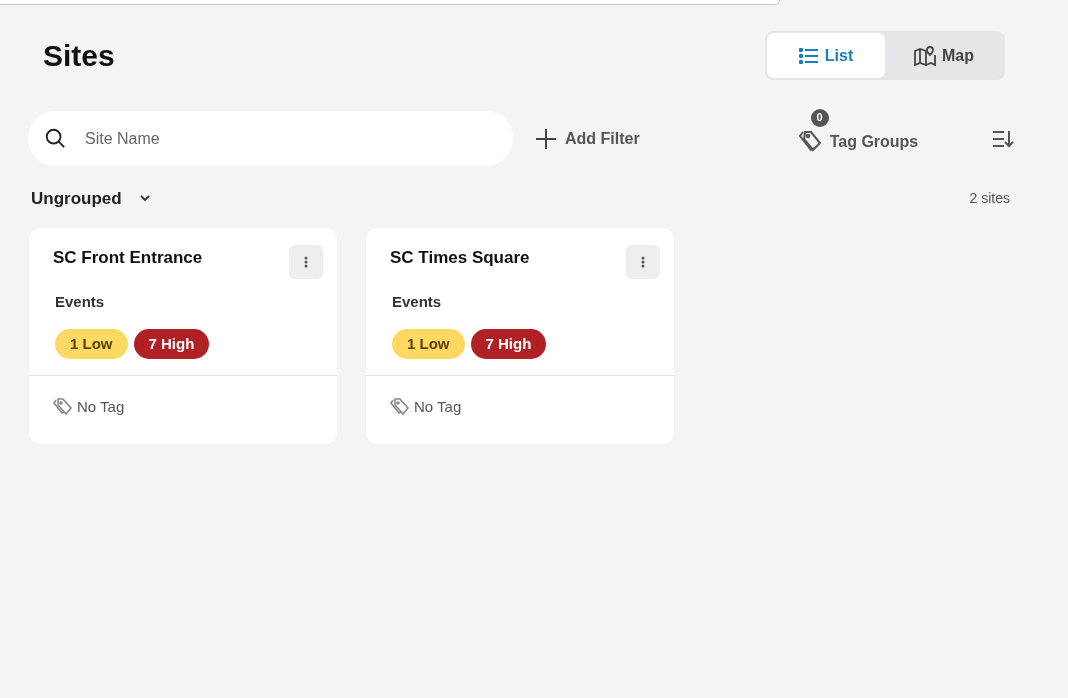 This screenshot has width=1068, height=698. What do you see at coordinates (808, 55) in the screenshot?
I see `list-icon` at bounding box center [808, 55].